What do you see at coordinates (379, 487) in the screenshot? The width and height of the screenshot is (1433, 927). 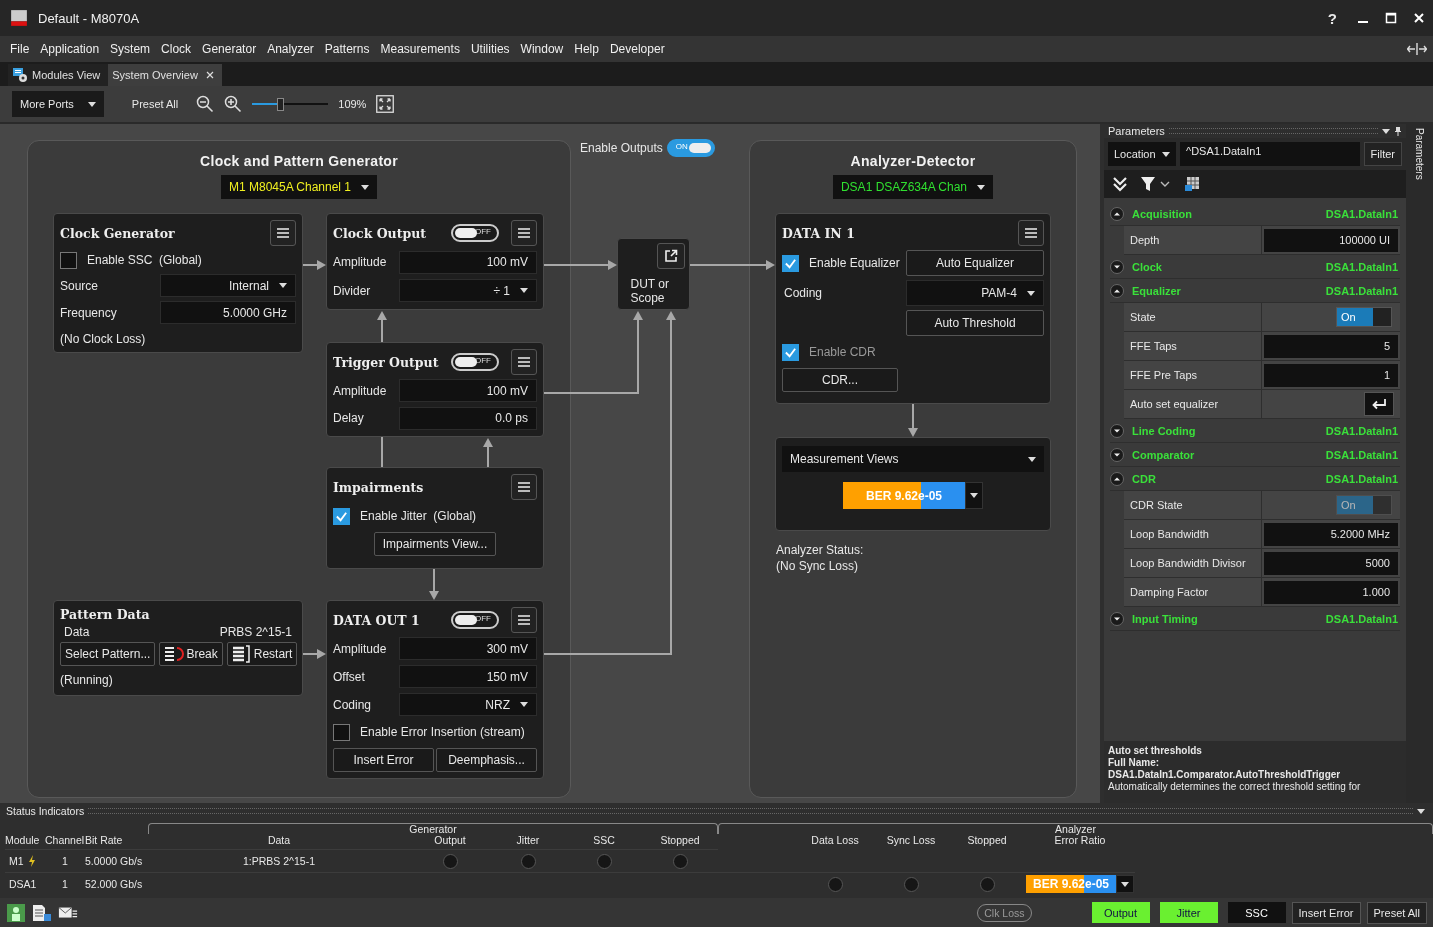 I see `card-title: Impairments` at bounding box center [379, 487].